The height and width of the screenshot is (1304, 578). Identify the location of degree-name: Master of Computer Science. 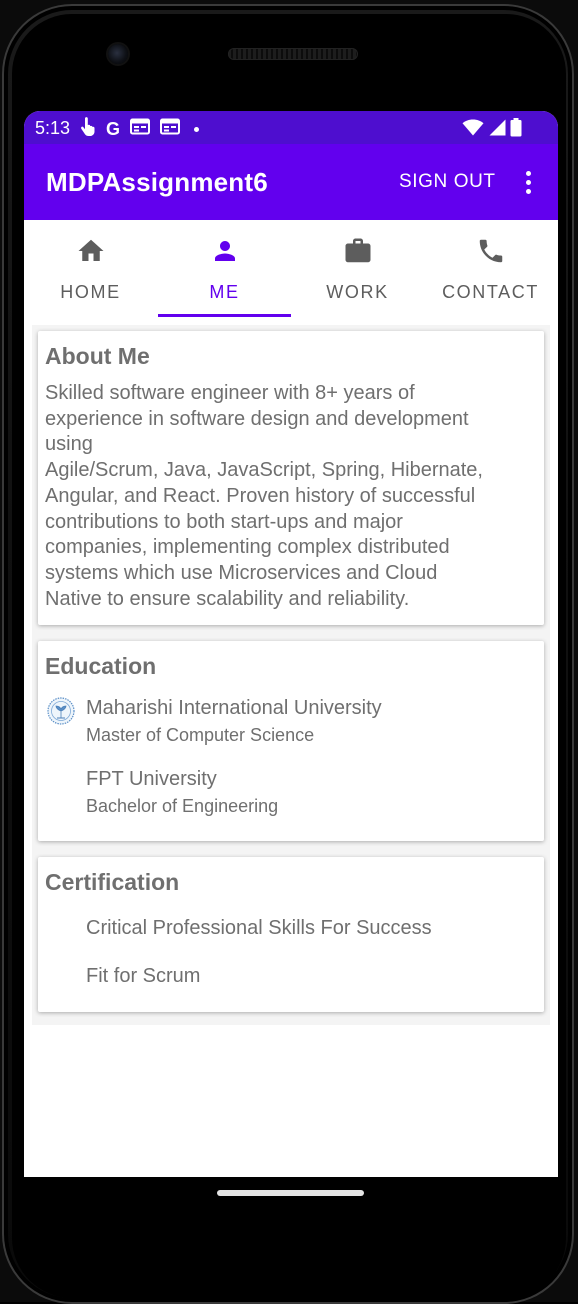
(200, 735).